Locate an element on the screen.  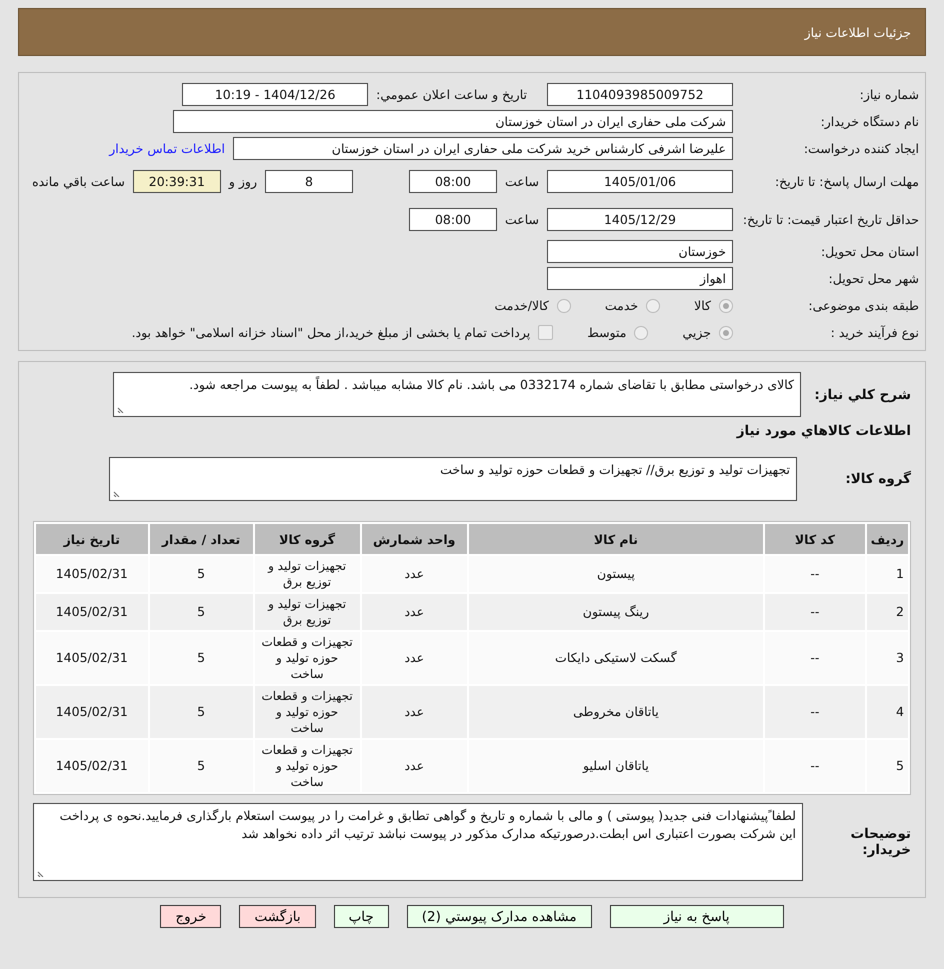
column-header: گروه کالا is located at coordinates (307, 539).